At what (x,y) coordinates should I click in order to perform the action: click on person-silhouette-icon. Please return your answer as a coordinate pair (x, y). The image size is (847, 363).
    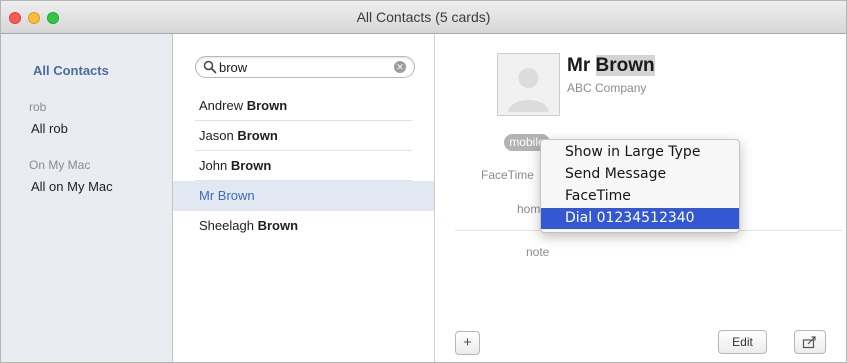
    Looking at the image, I should click on (528, 84).